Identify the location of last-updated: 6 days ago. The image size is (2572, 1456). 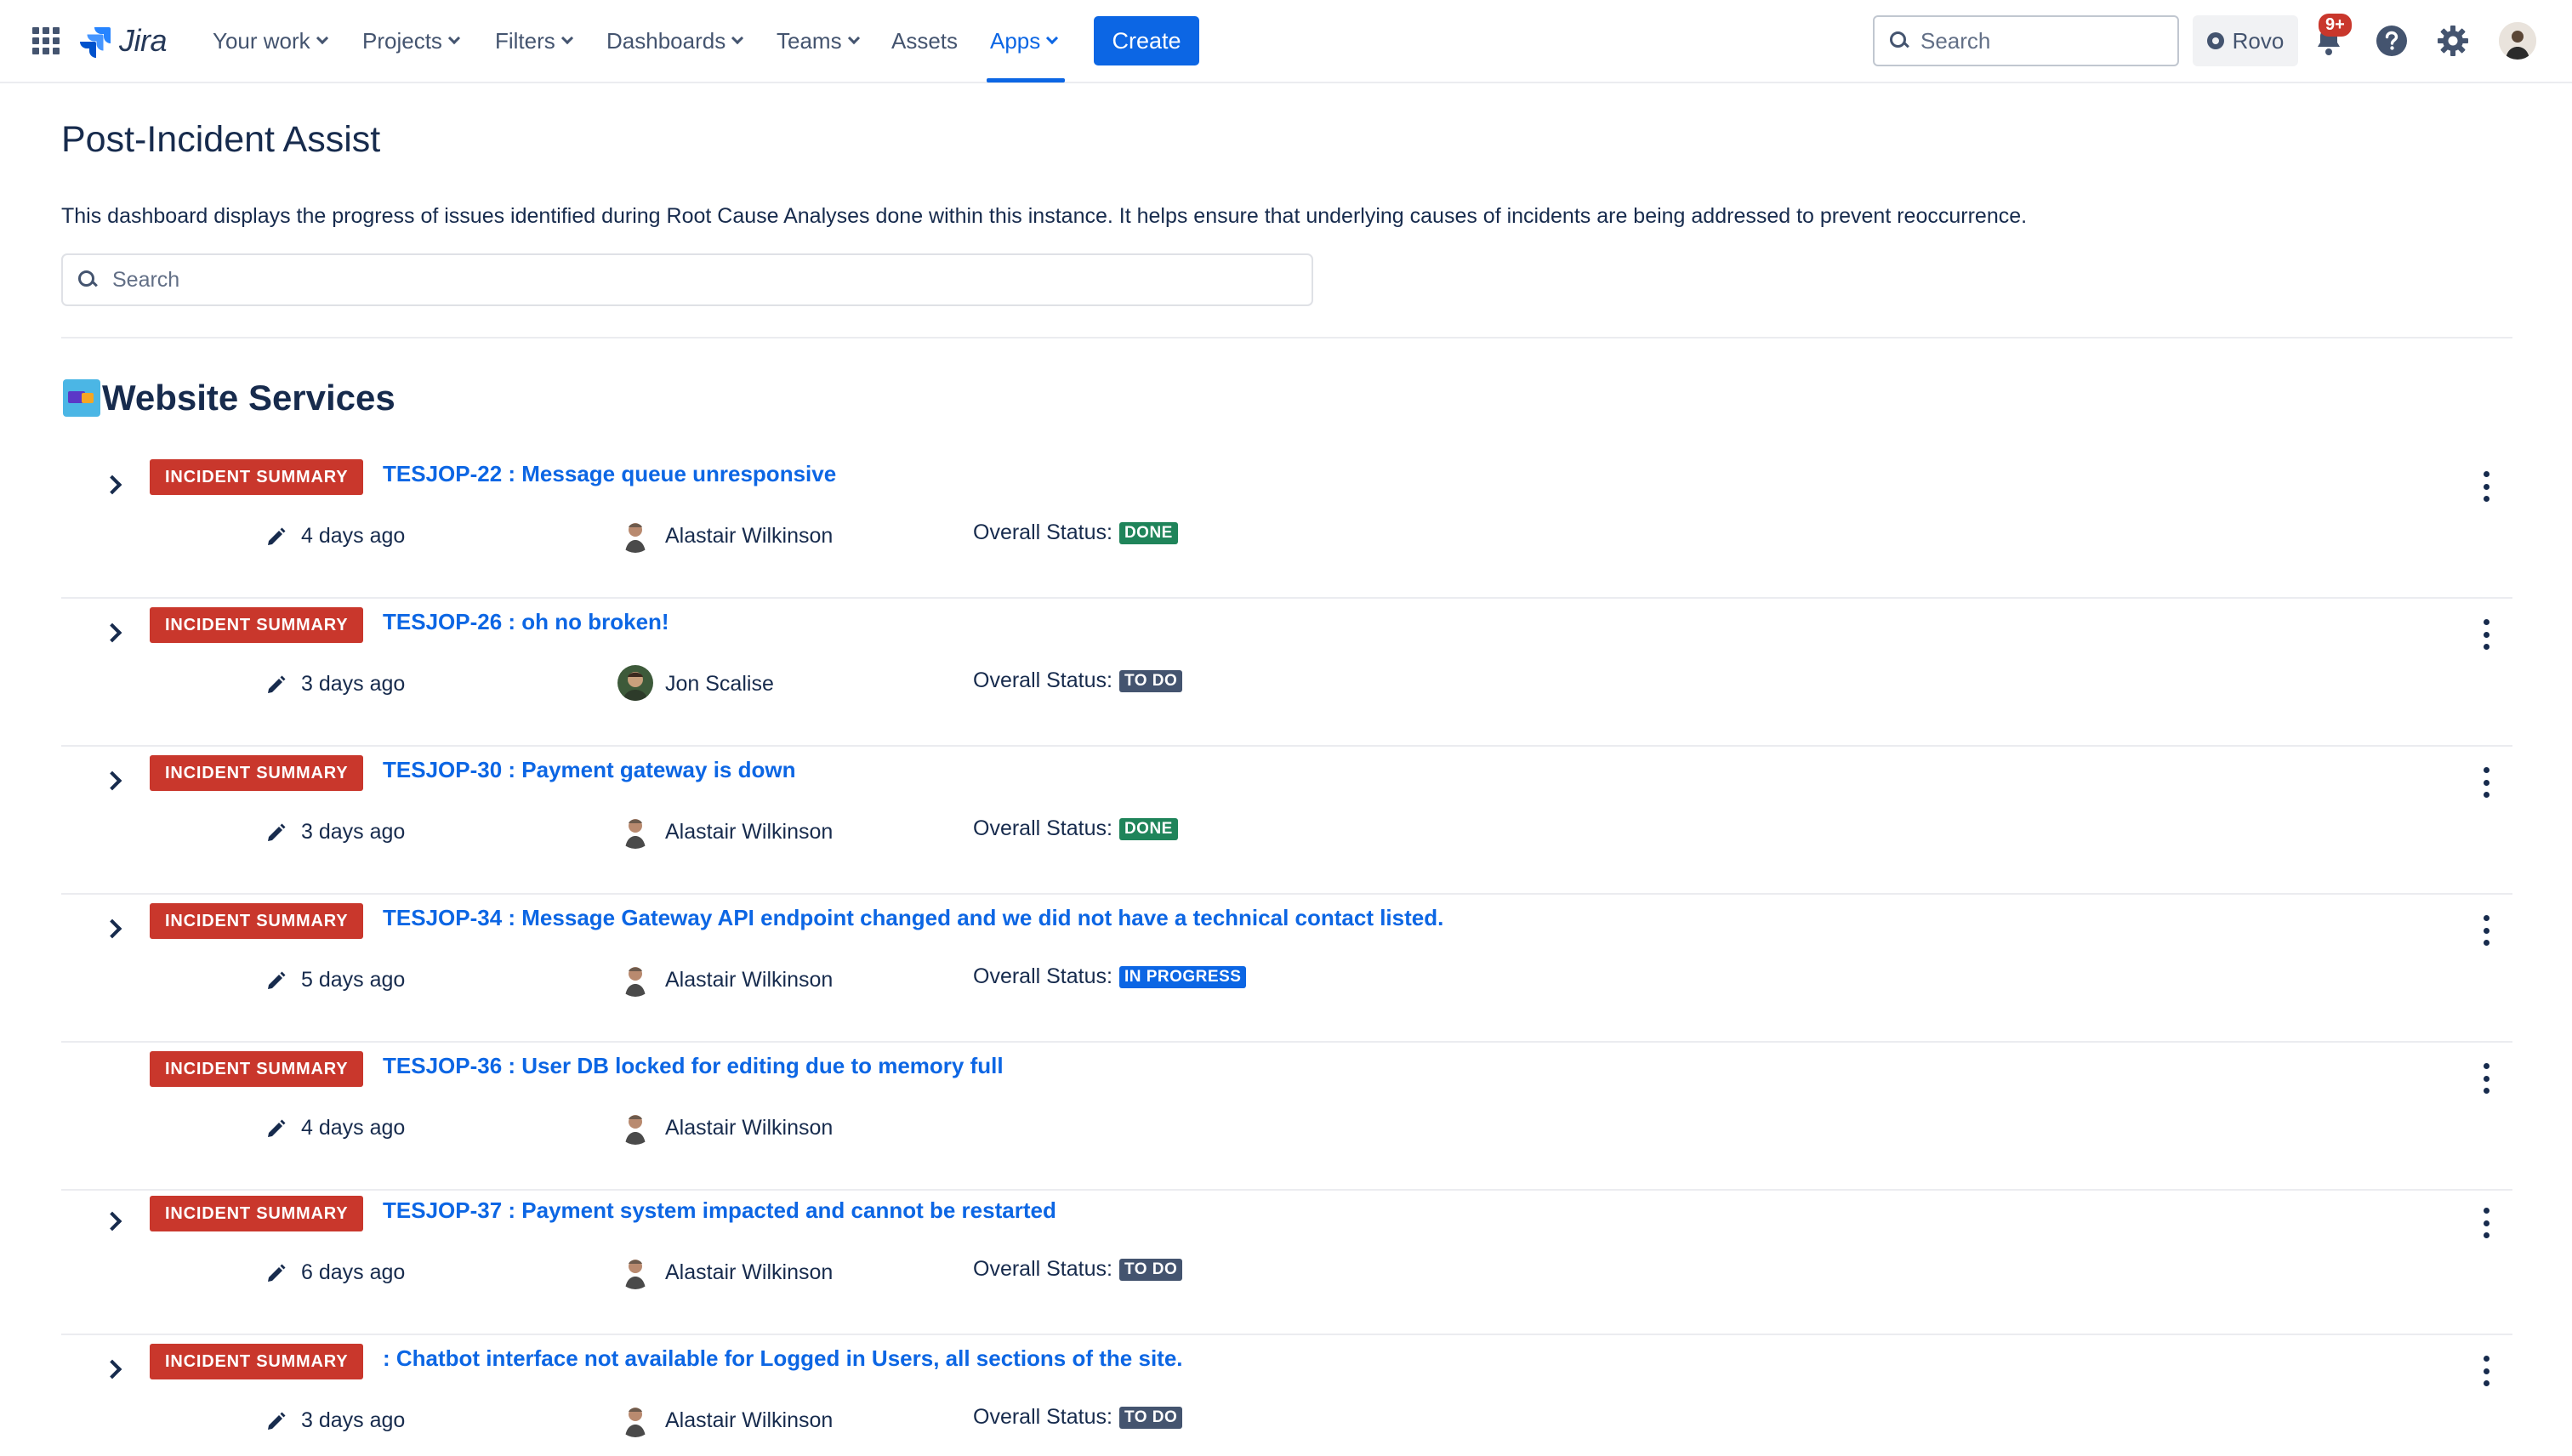
(354, 1272).